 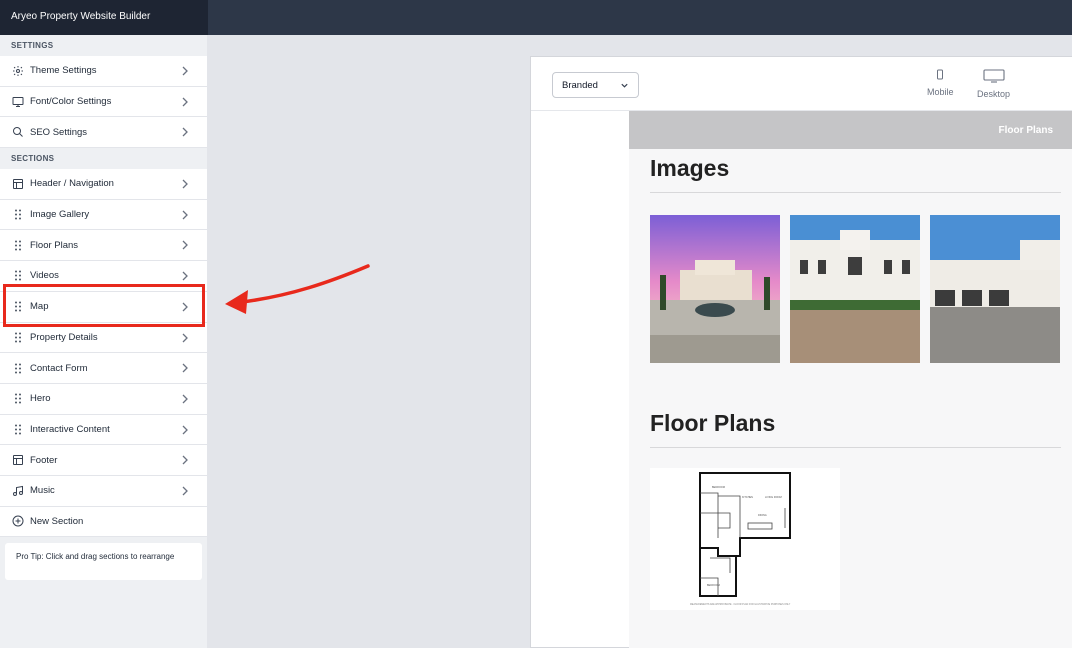 What do you see at coordinates (72, 184) in the screenshot?
I see `sidebar-item-label: Header / Navigation` at bounding box center [72, 184].